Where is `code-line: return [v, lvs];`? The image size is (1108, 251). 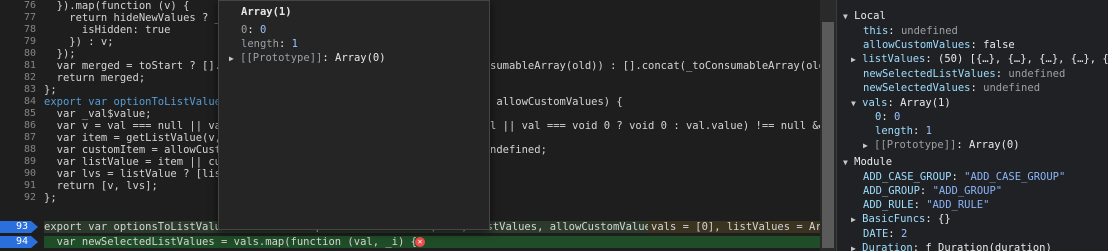
code-line: return [v, lvs]; is located at coordinates (101, 186).